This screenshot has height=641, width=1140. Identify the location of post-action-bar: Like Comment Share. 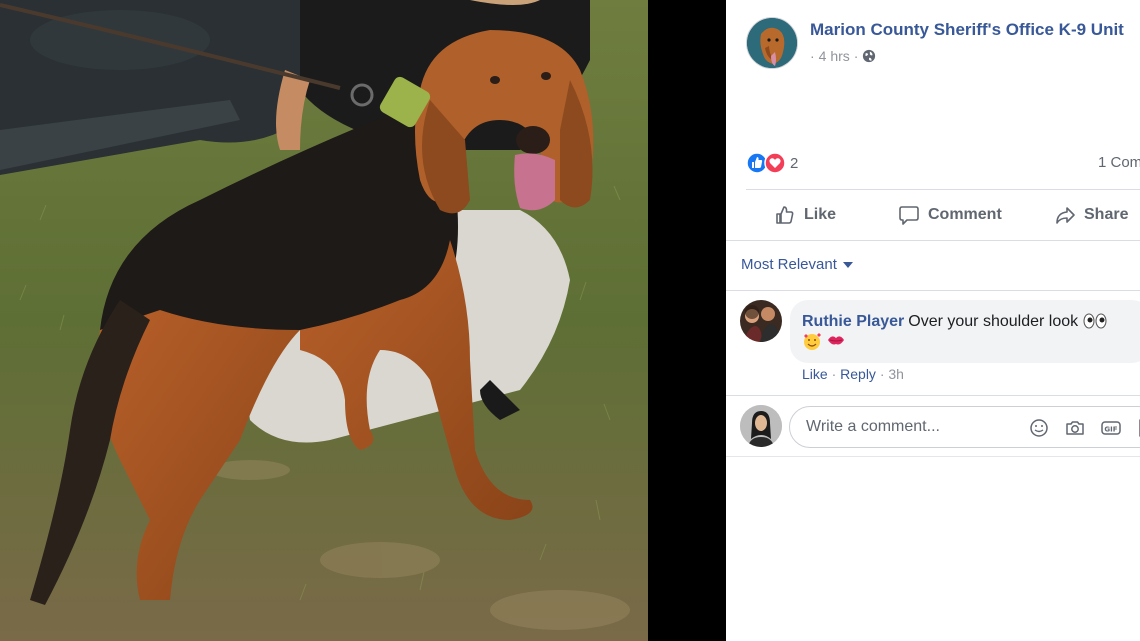
(943, 215).